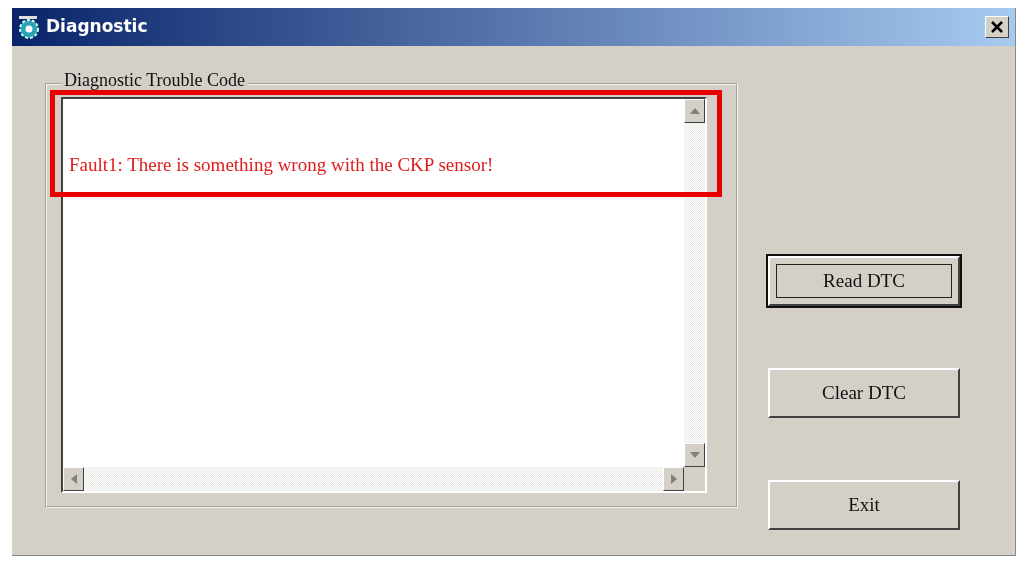  I want to click on scroll-left-button, so click(73, 479).